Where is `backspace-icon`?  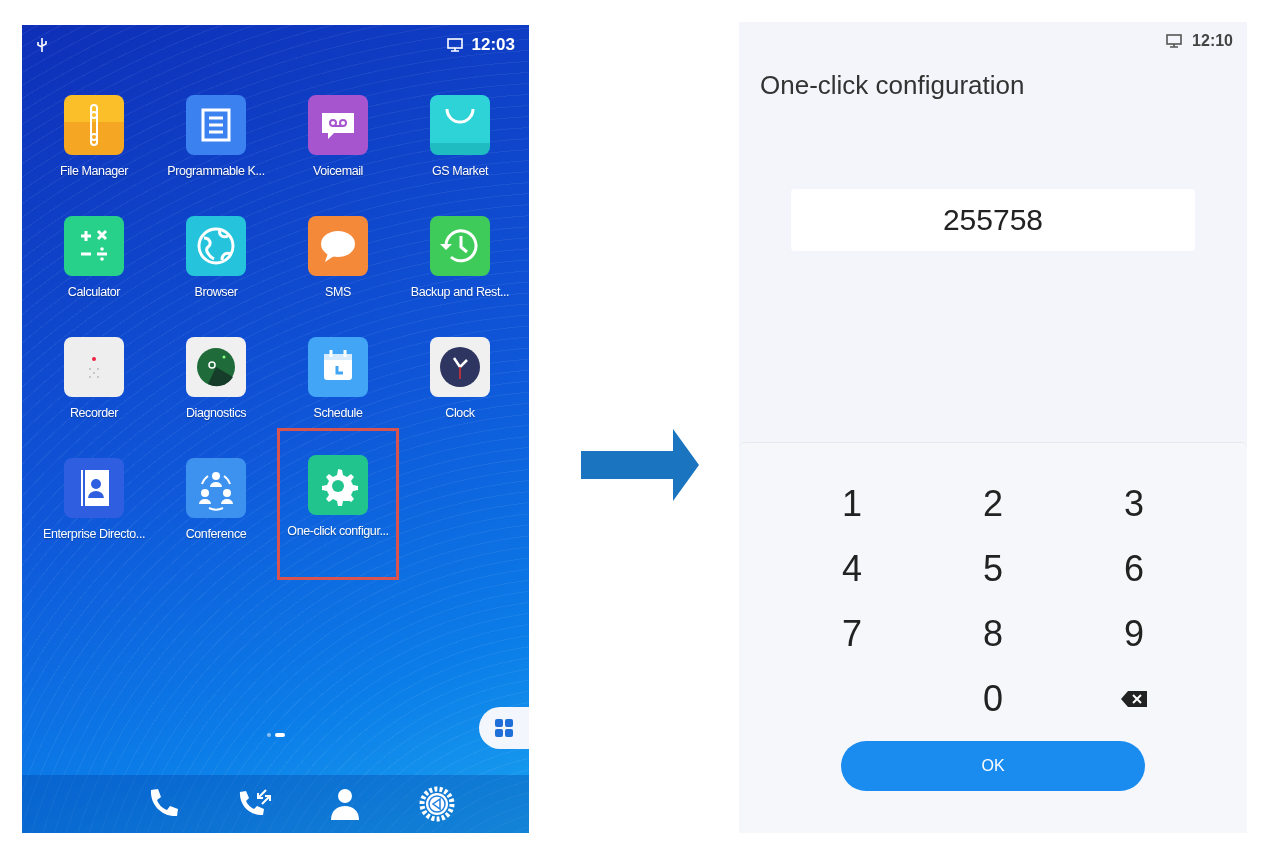 backspace-icon is located at coordinates (1134, 698).